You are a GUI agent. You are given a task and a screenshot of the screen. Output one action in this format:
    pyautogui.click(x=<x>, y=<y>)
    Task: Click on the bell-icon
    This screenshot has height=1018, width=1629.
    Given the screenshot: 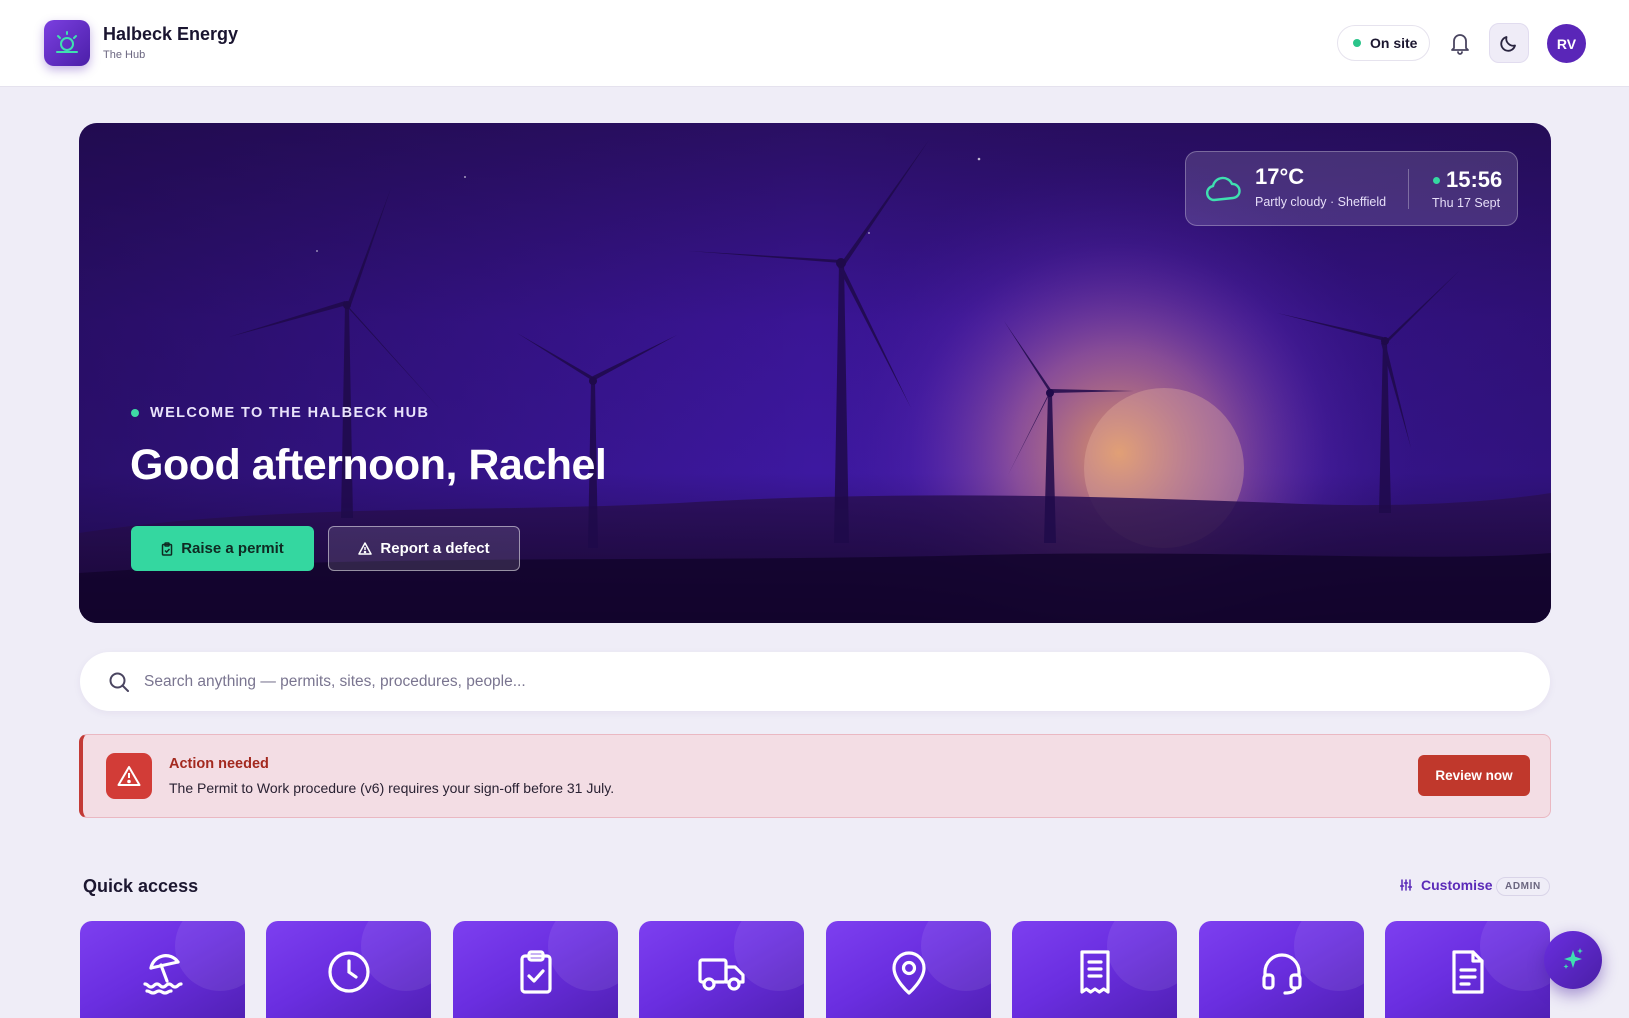 What is the action you would take?
    pyautogui.click(x=1460, y=44)
    